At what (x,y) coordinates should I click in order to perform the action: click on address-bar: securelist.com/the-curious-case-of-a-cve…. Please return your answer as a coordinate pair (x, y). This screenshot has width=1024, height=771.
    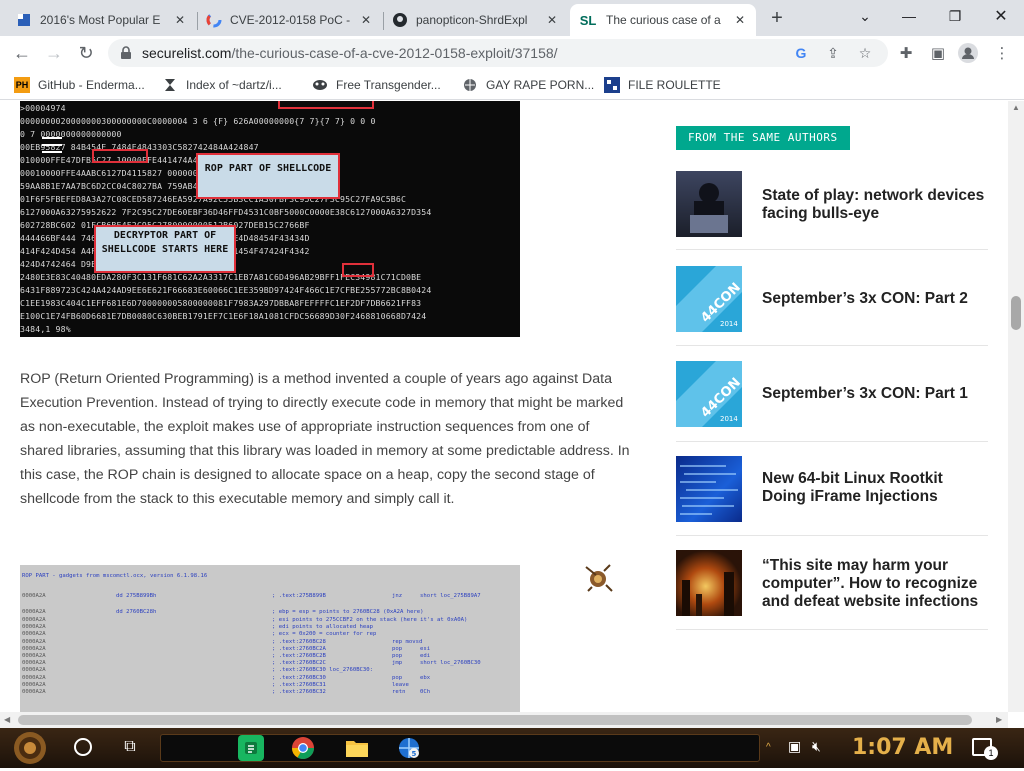
    Looking at the image, I should click on (498, 53).